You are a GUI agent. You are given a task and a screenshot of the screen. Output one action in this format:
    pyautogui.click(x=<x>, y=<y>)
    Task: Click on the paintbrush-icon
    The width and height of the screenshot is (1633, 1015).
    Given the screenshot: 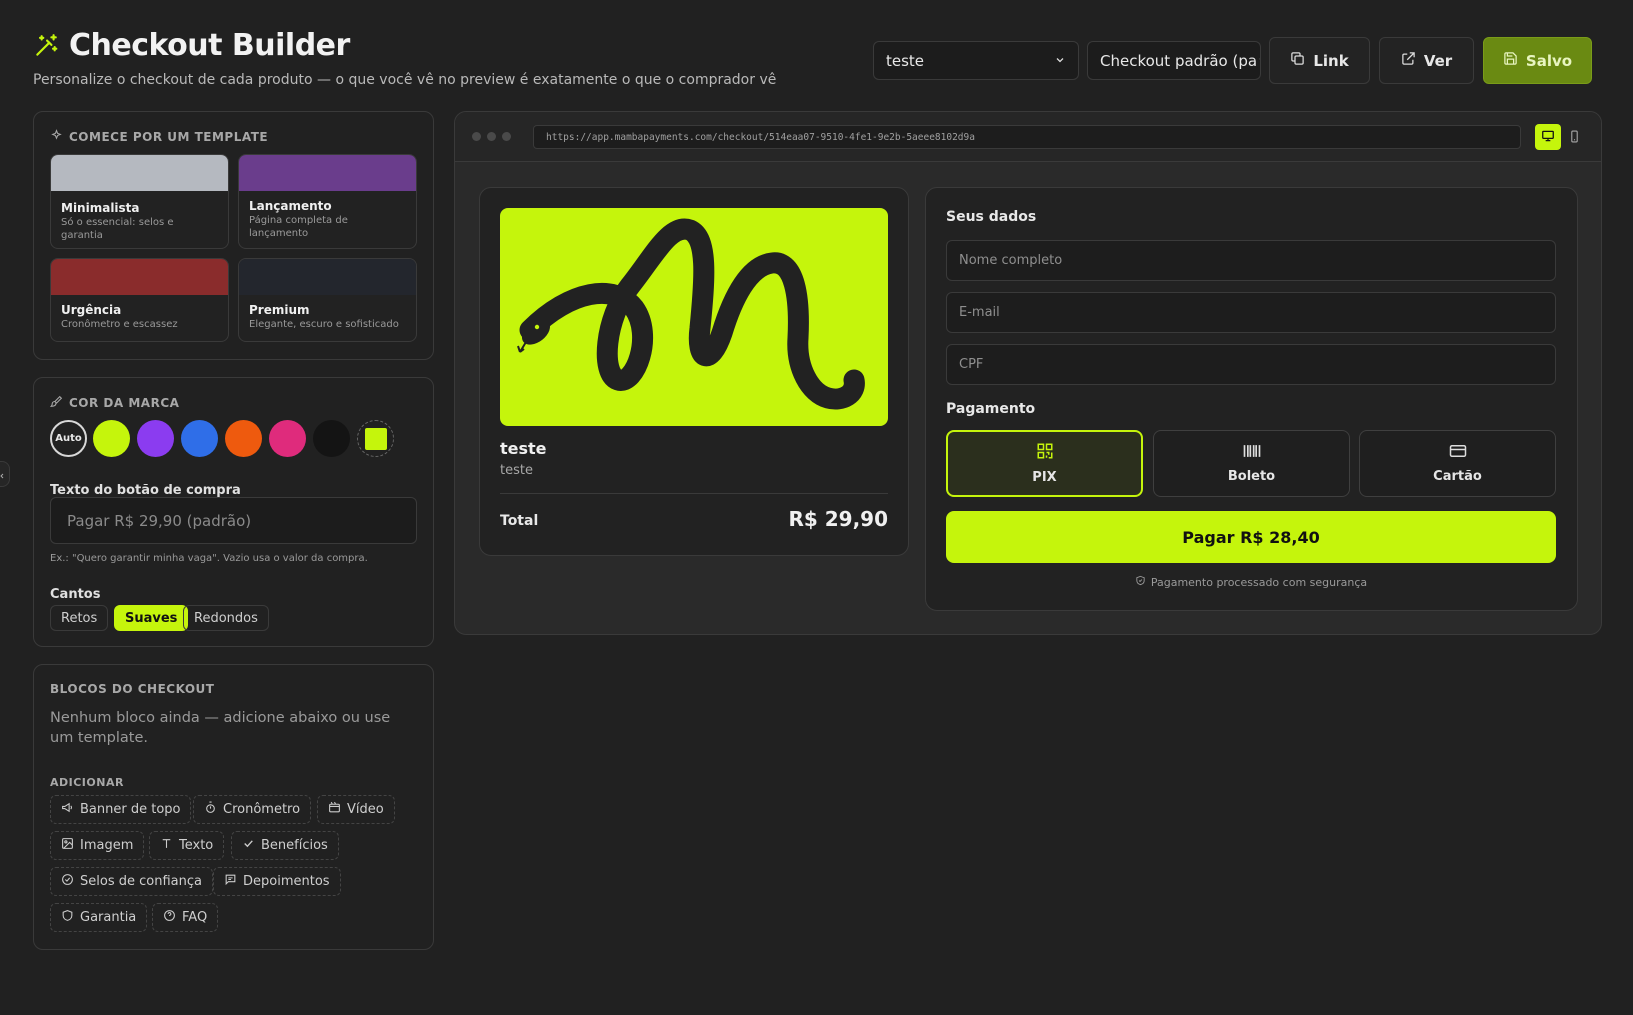 What is the action you would take?
    pyautogui.click(x=56, y=403)
    